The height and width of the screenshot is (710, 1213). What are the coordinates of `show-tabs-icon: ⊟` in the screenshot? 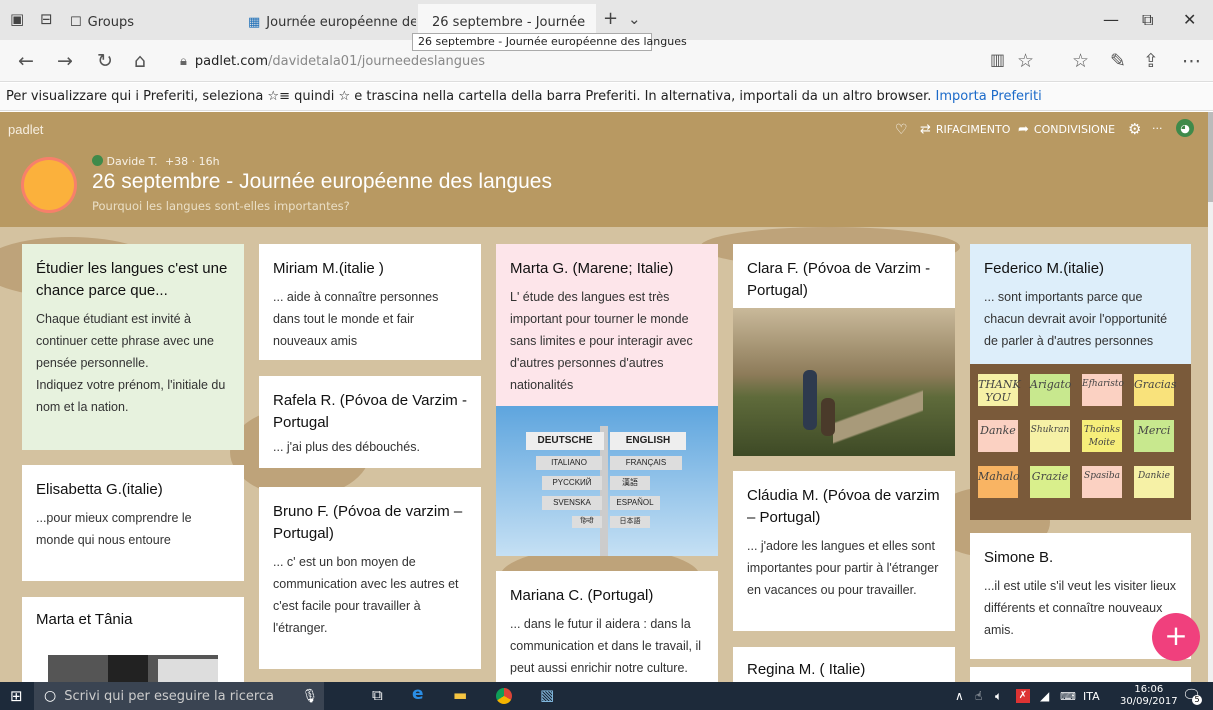 It's located at (46, 19).